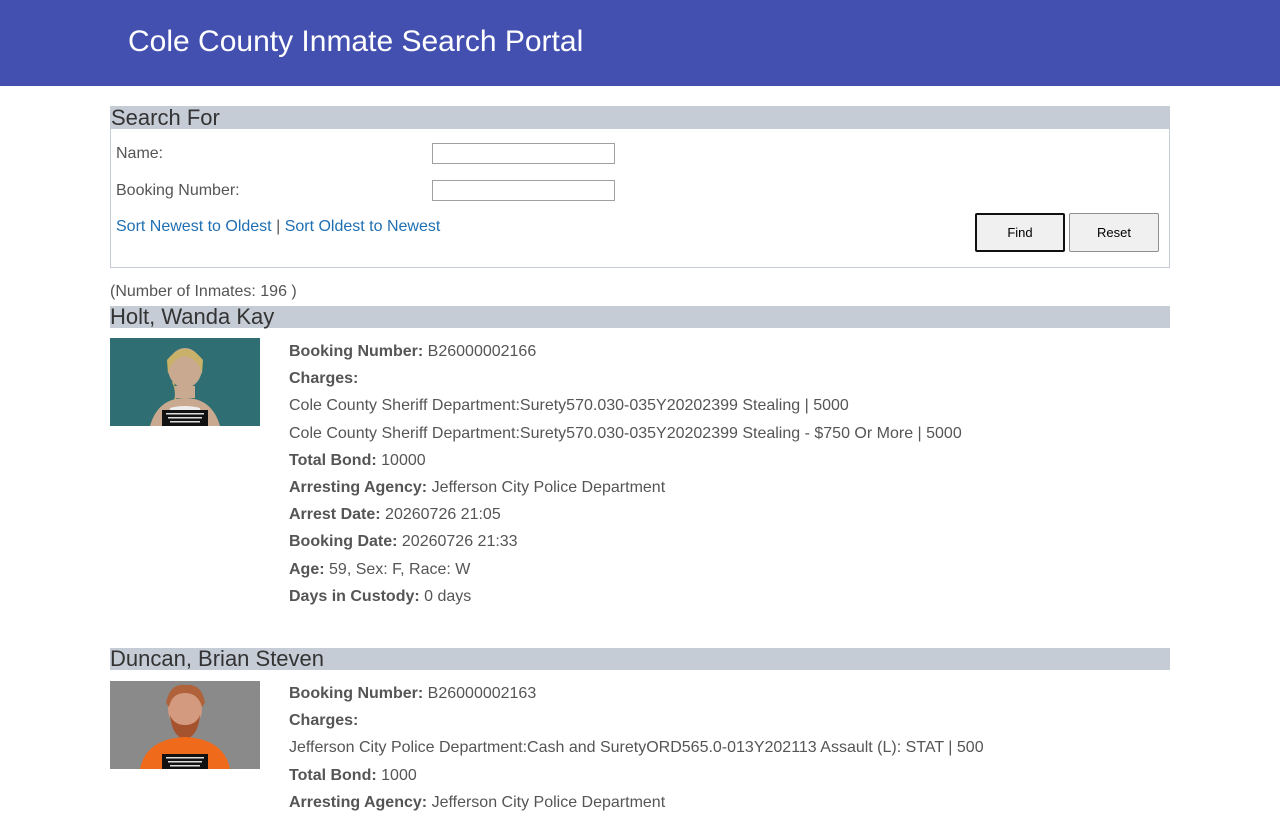  Describe the element at coordinates (194, 226) in the screenshot. I see `sort-newest-link: Sort Newest to Oldest` at that location.